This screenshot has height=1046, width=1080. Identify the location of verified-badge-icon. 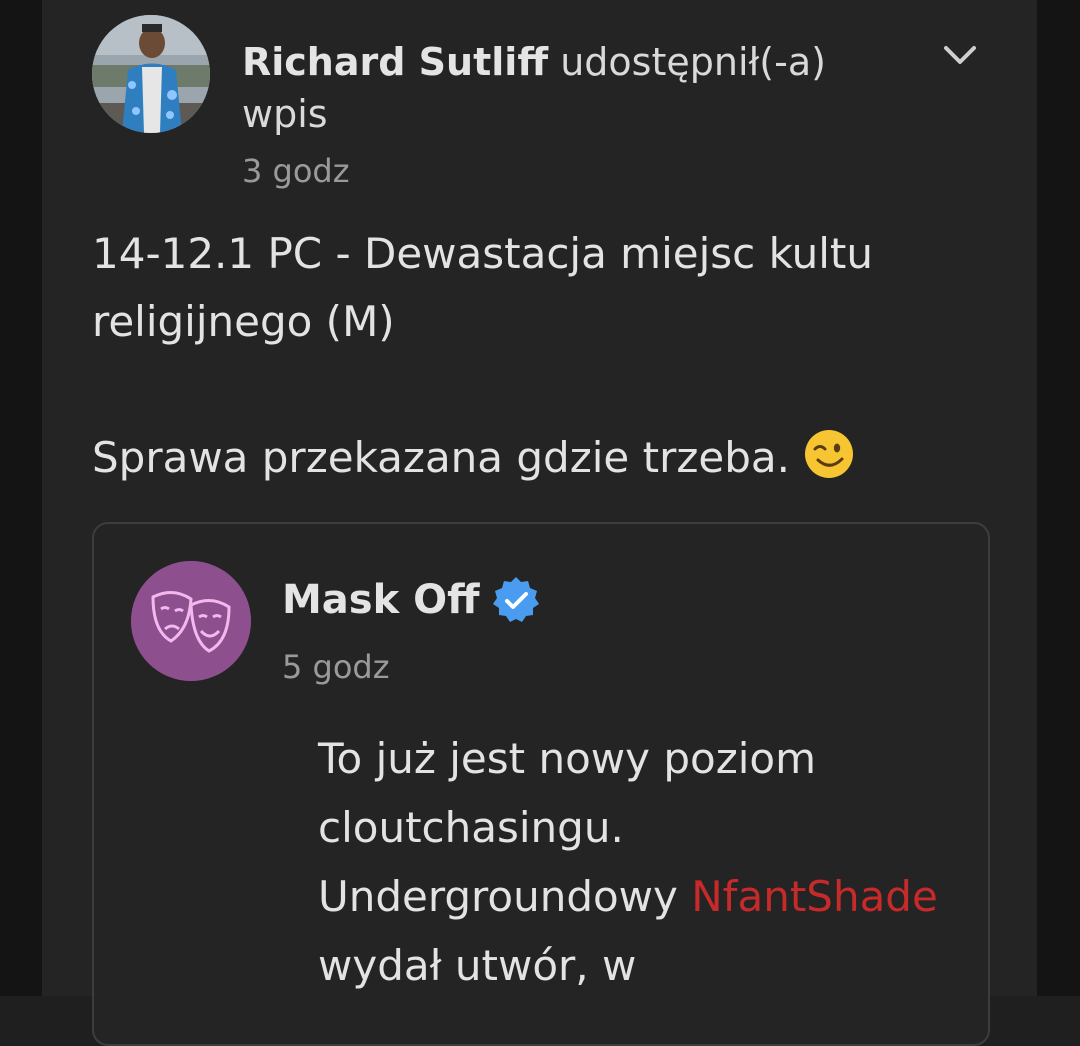
(516, 600).